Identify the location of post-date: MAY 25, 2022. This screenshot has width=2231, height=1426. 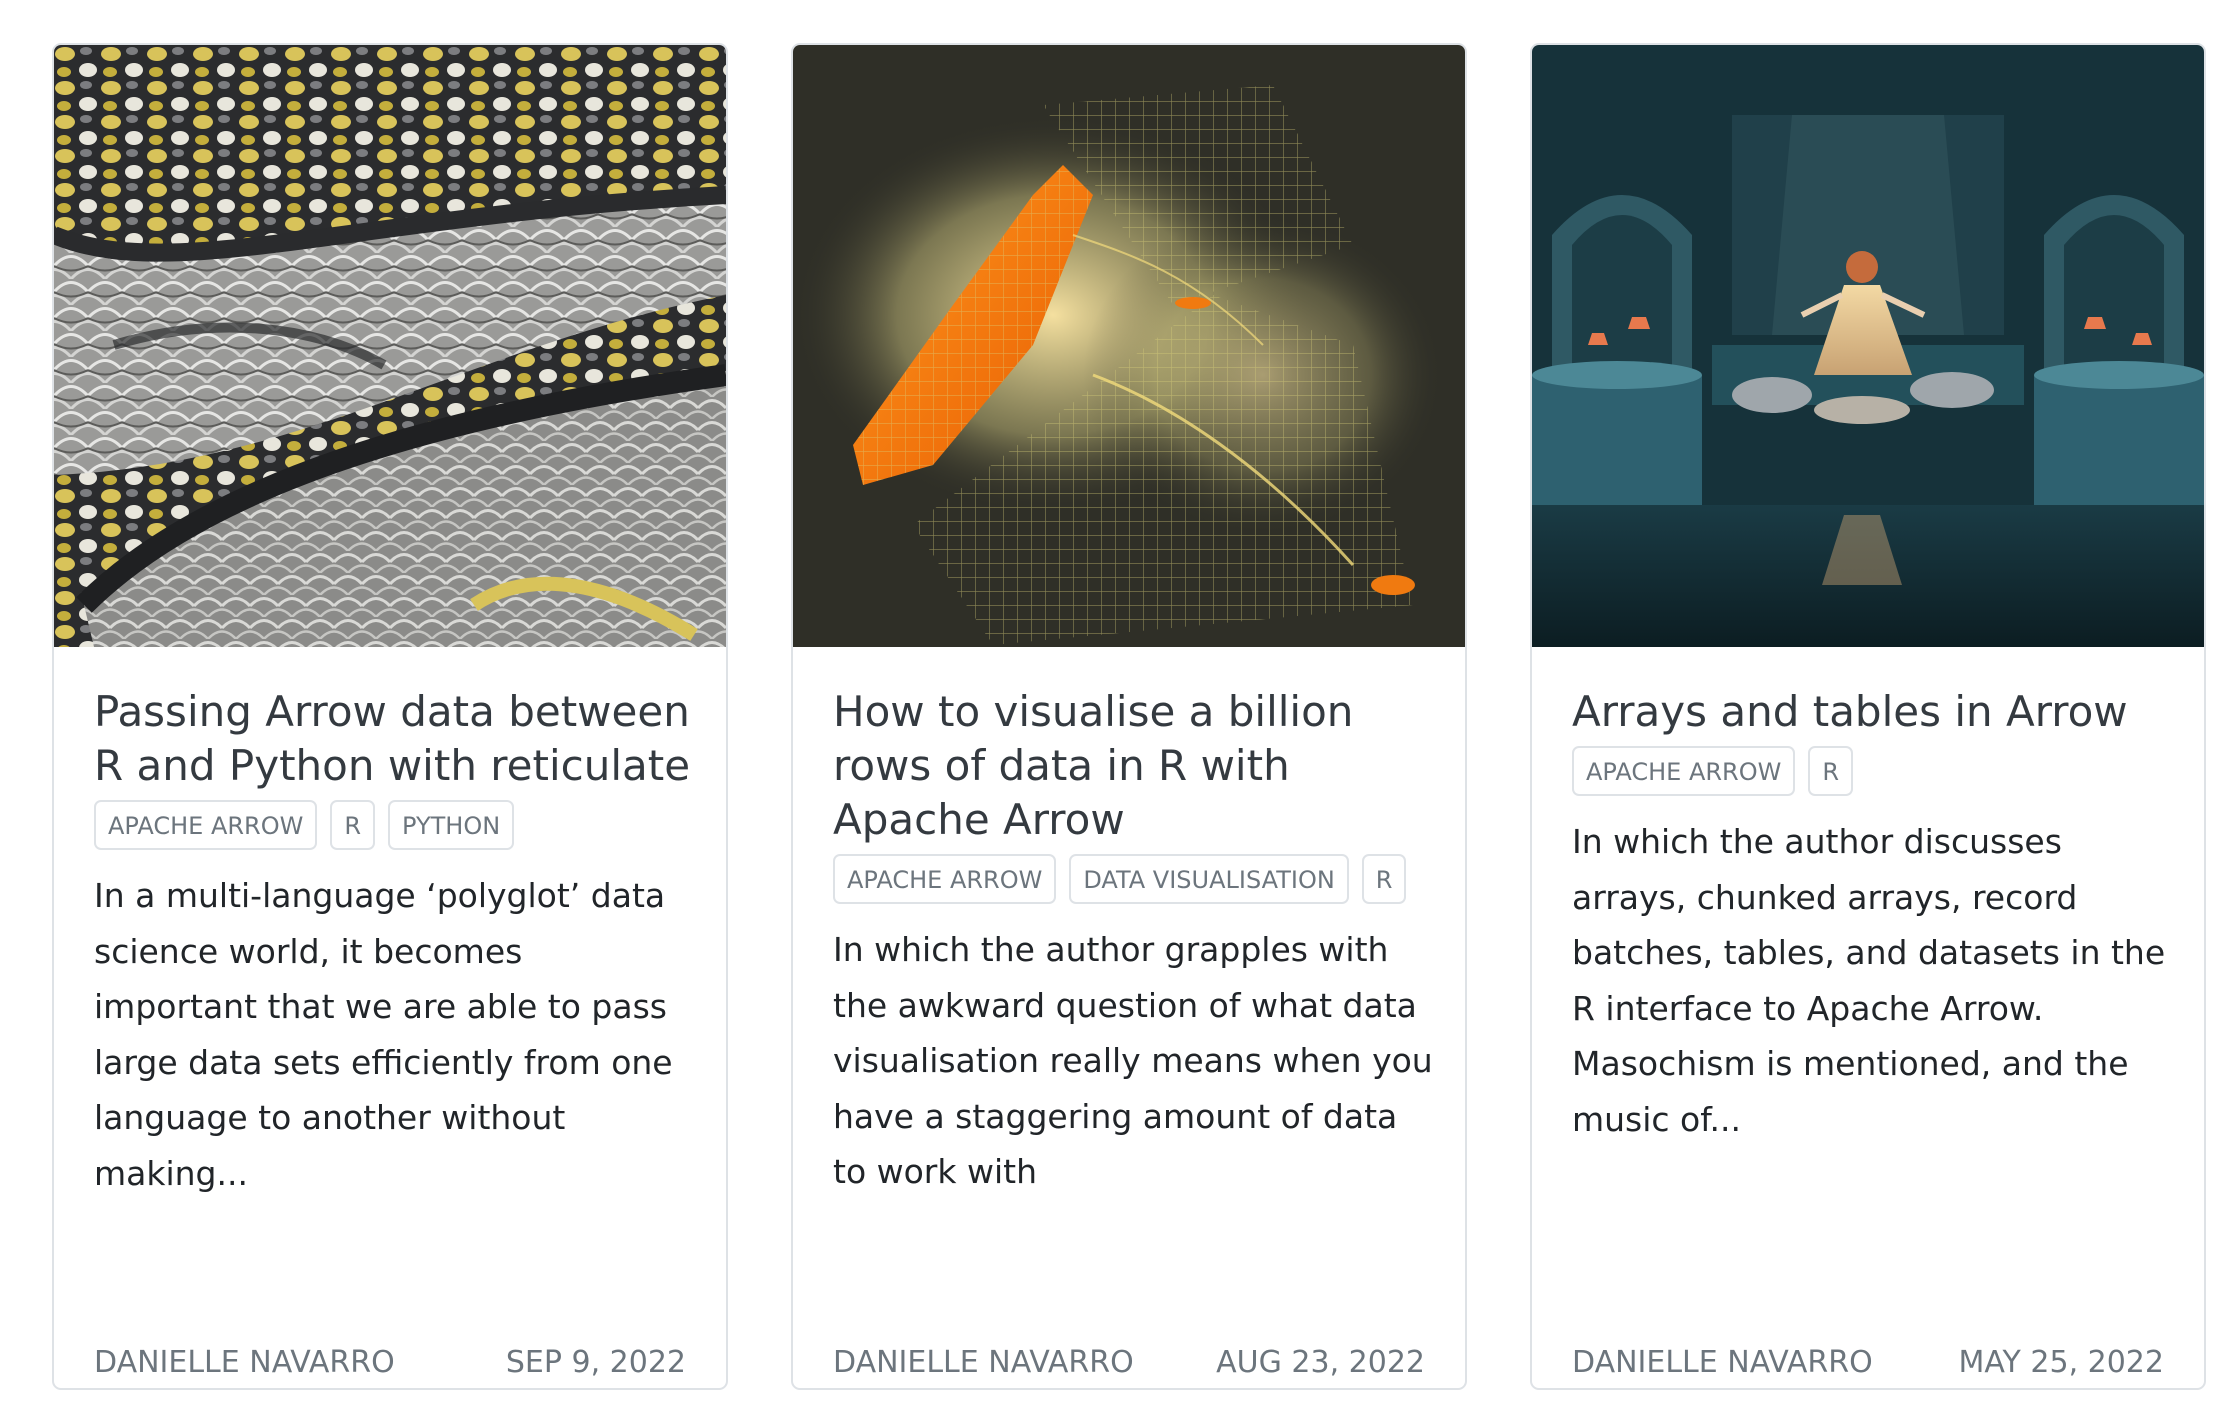
(2061, 1362).